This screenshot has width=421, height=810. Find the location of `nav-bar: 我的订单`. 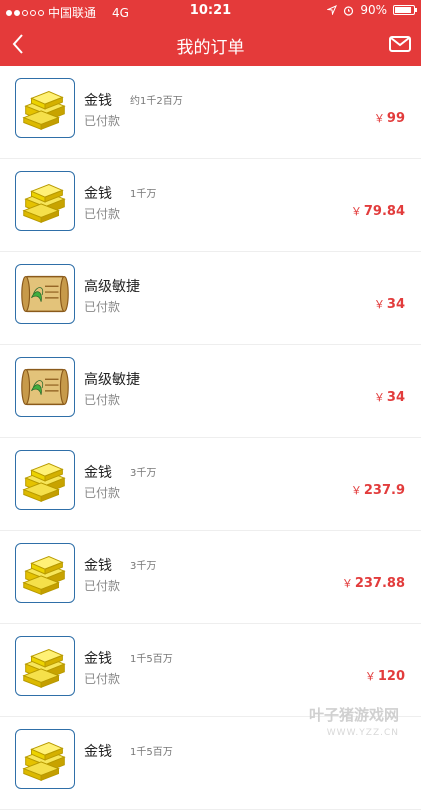

nav-bar: 我的订单 is located at coordinates (210, 44).